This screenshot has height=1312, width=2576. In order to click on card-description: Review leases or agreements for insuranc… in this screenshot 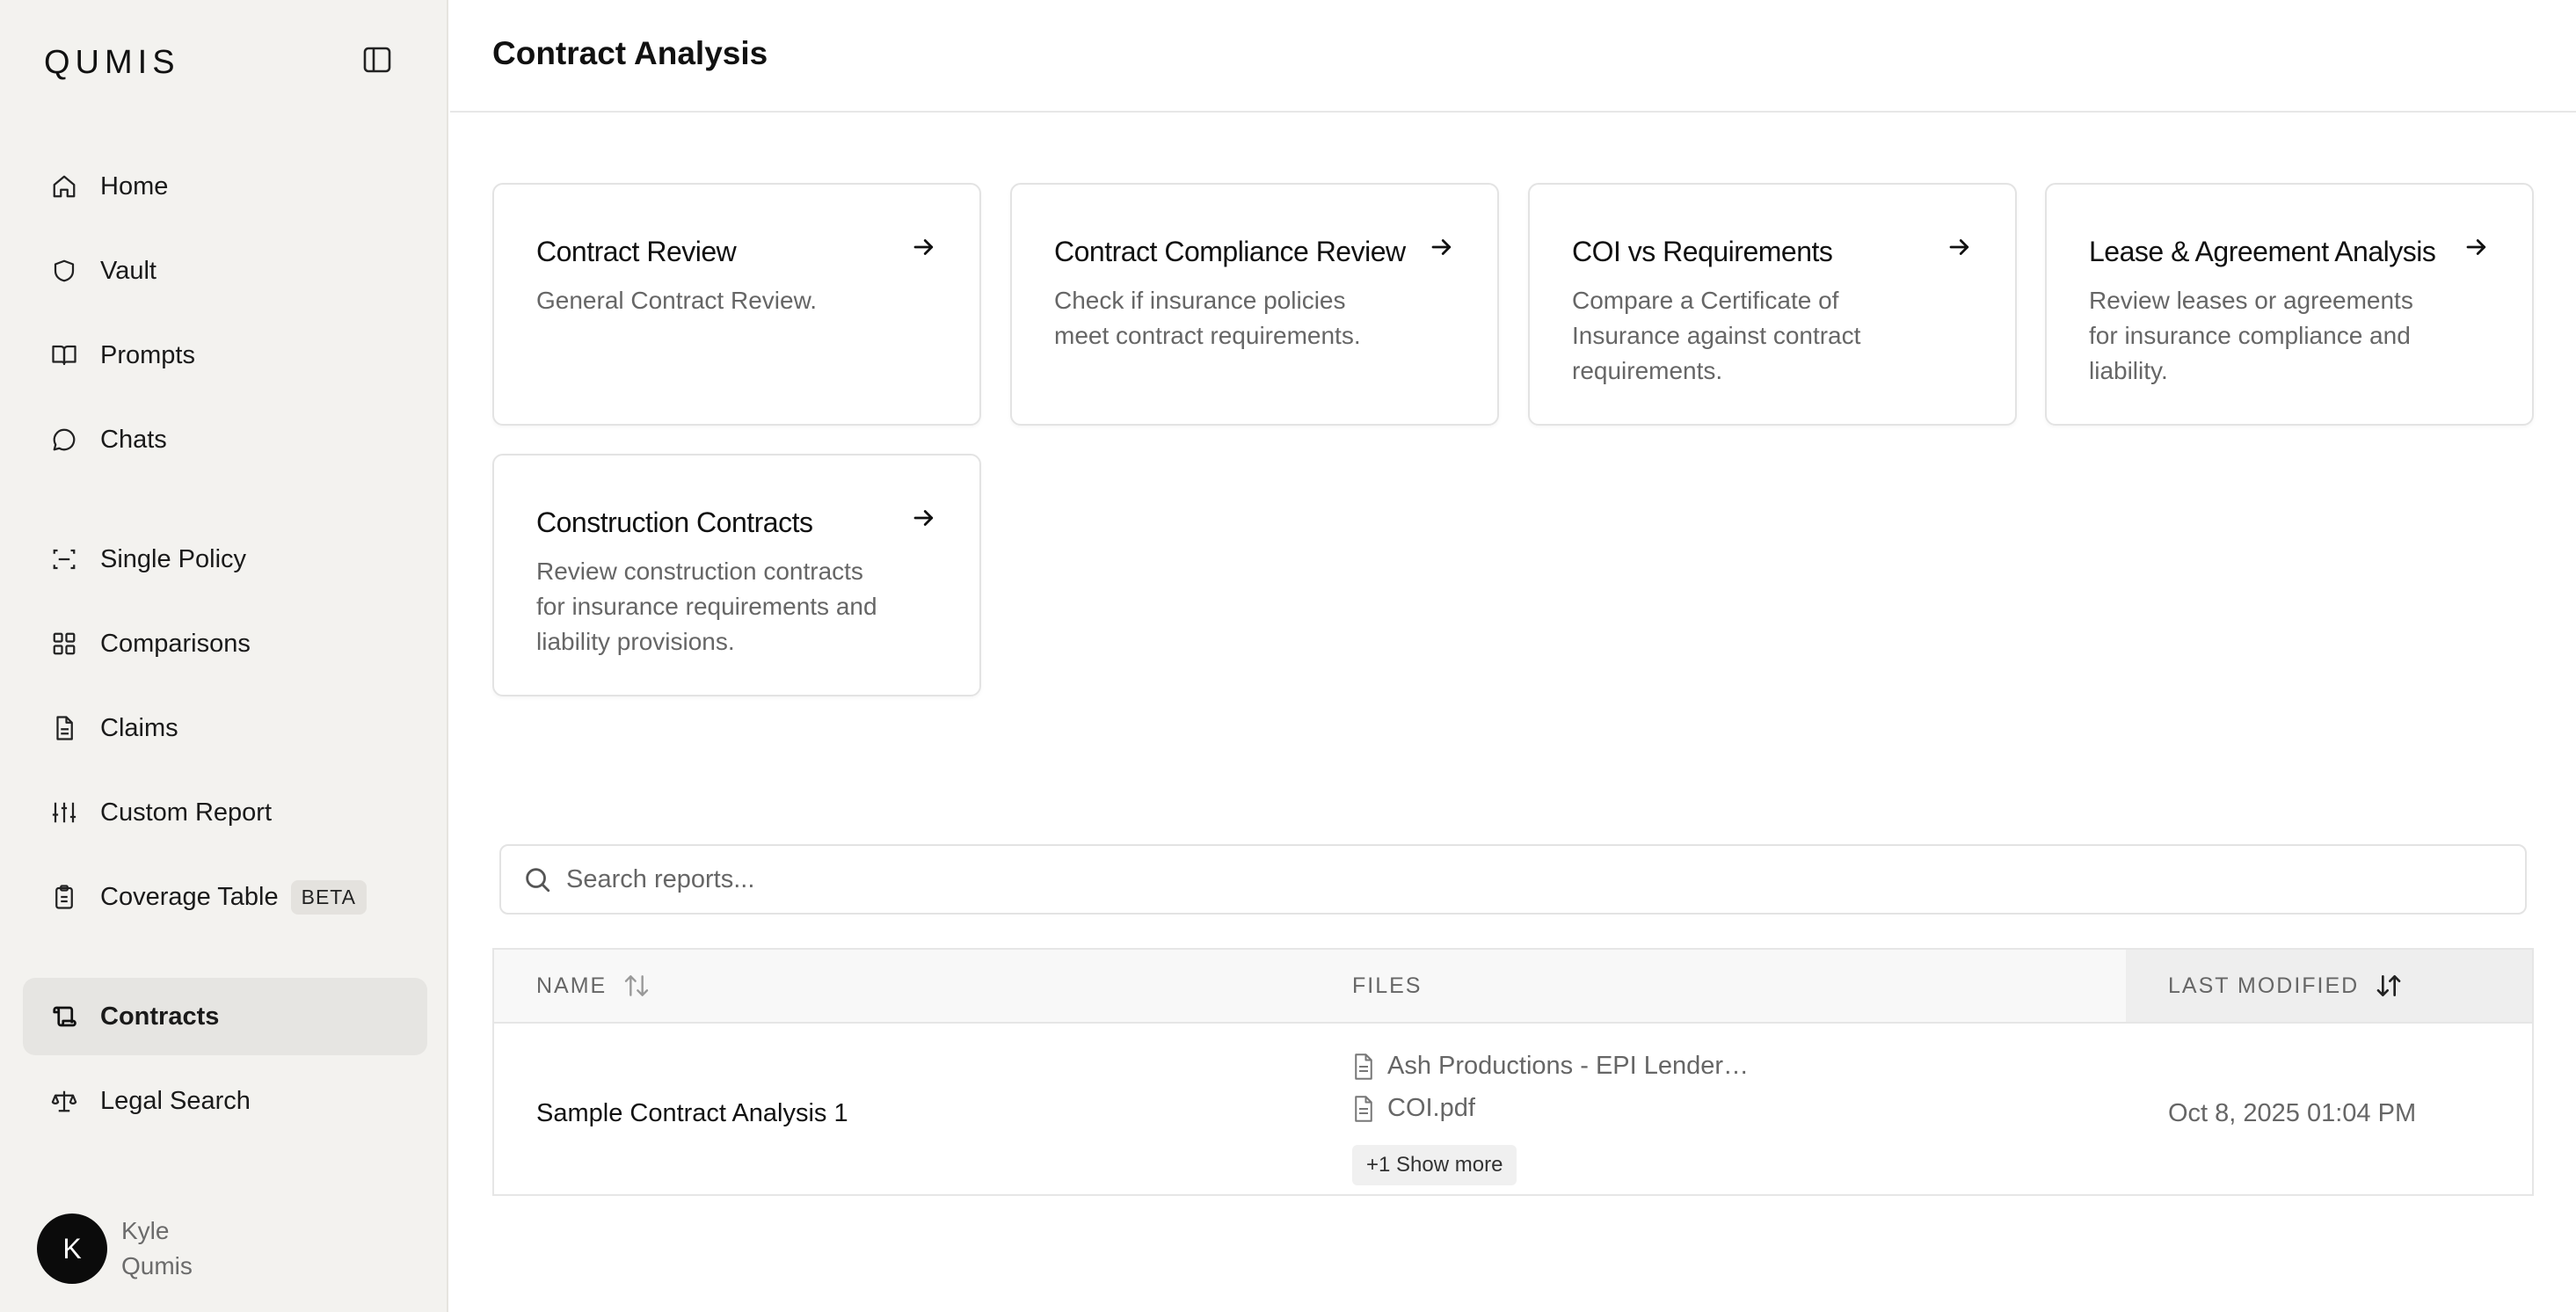, I will do `click(2251, 336)`.